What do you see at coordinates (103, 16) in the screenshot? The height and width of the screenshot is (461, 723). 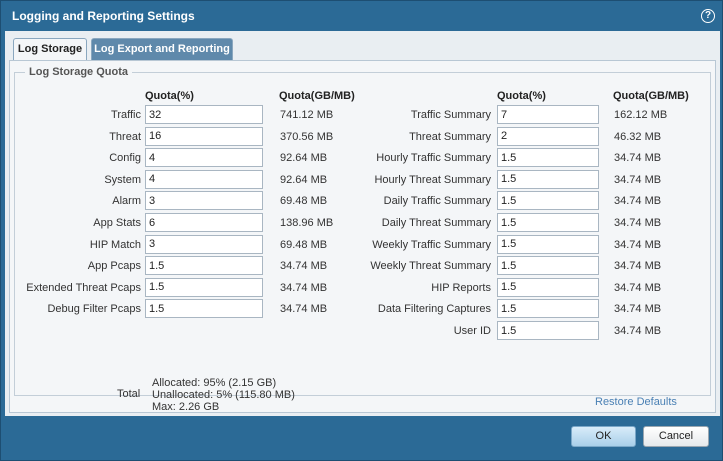 I see `dialog-title: Logging and Reporting Settings` at bounding box center [103, 16].